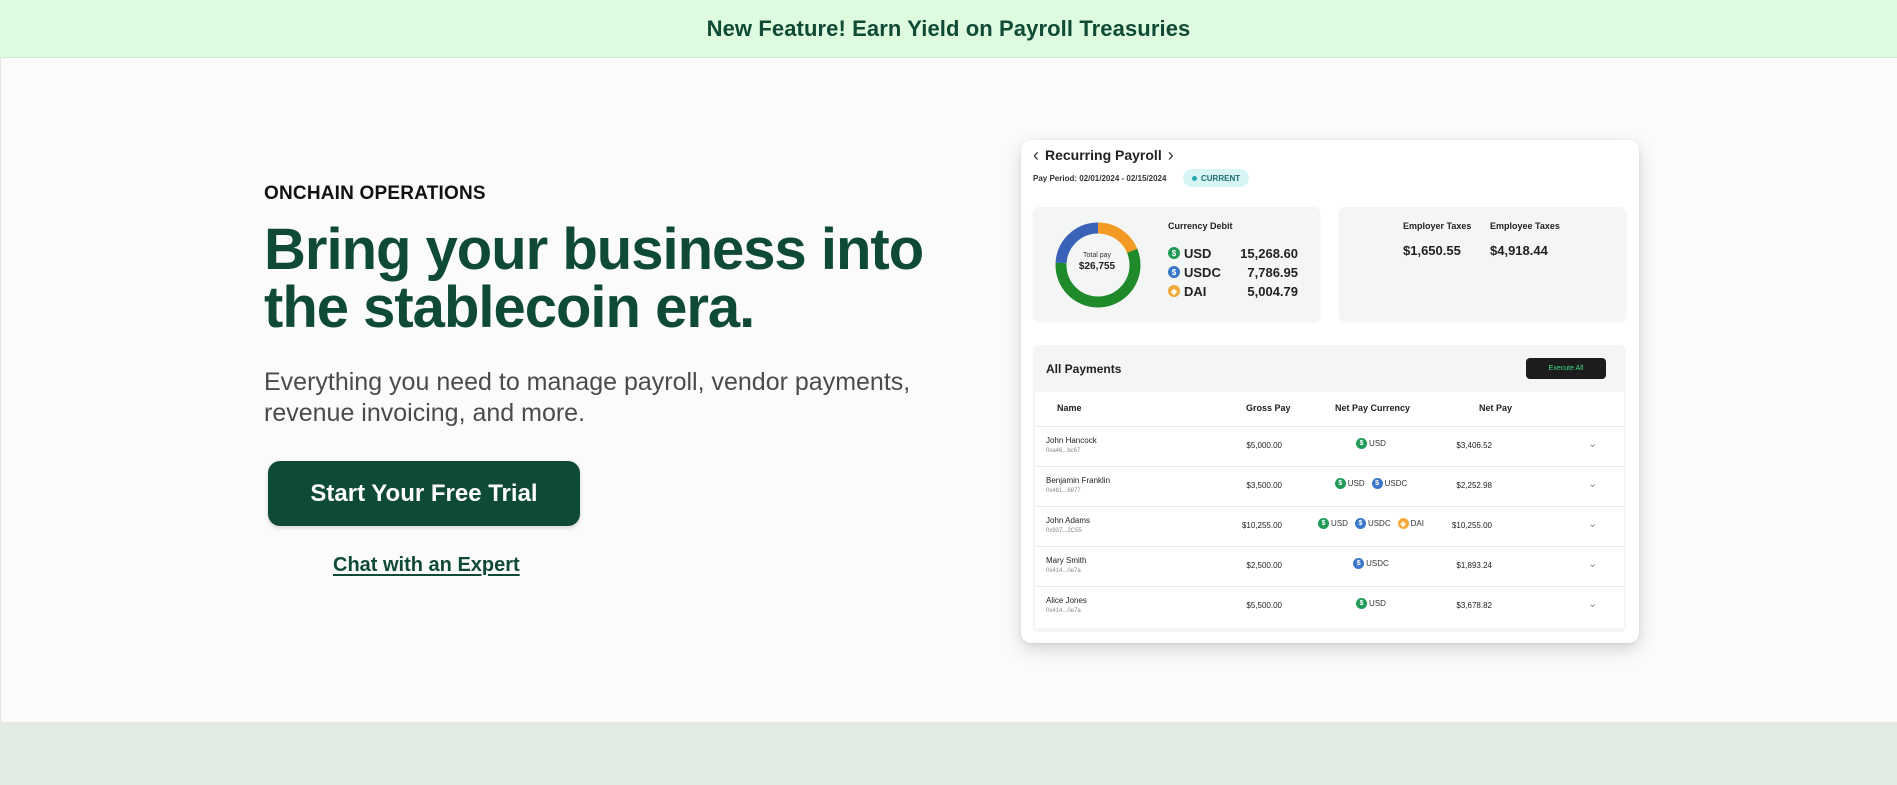 Image resolution: width=1897 pixels, height=785 pixels. I want to click on payroll-header: ‹ Recurring Payroll ›, so click(1103, 155).